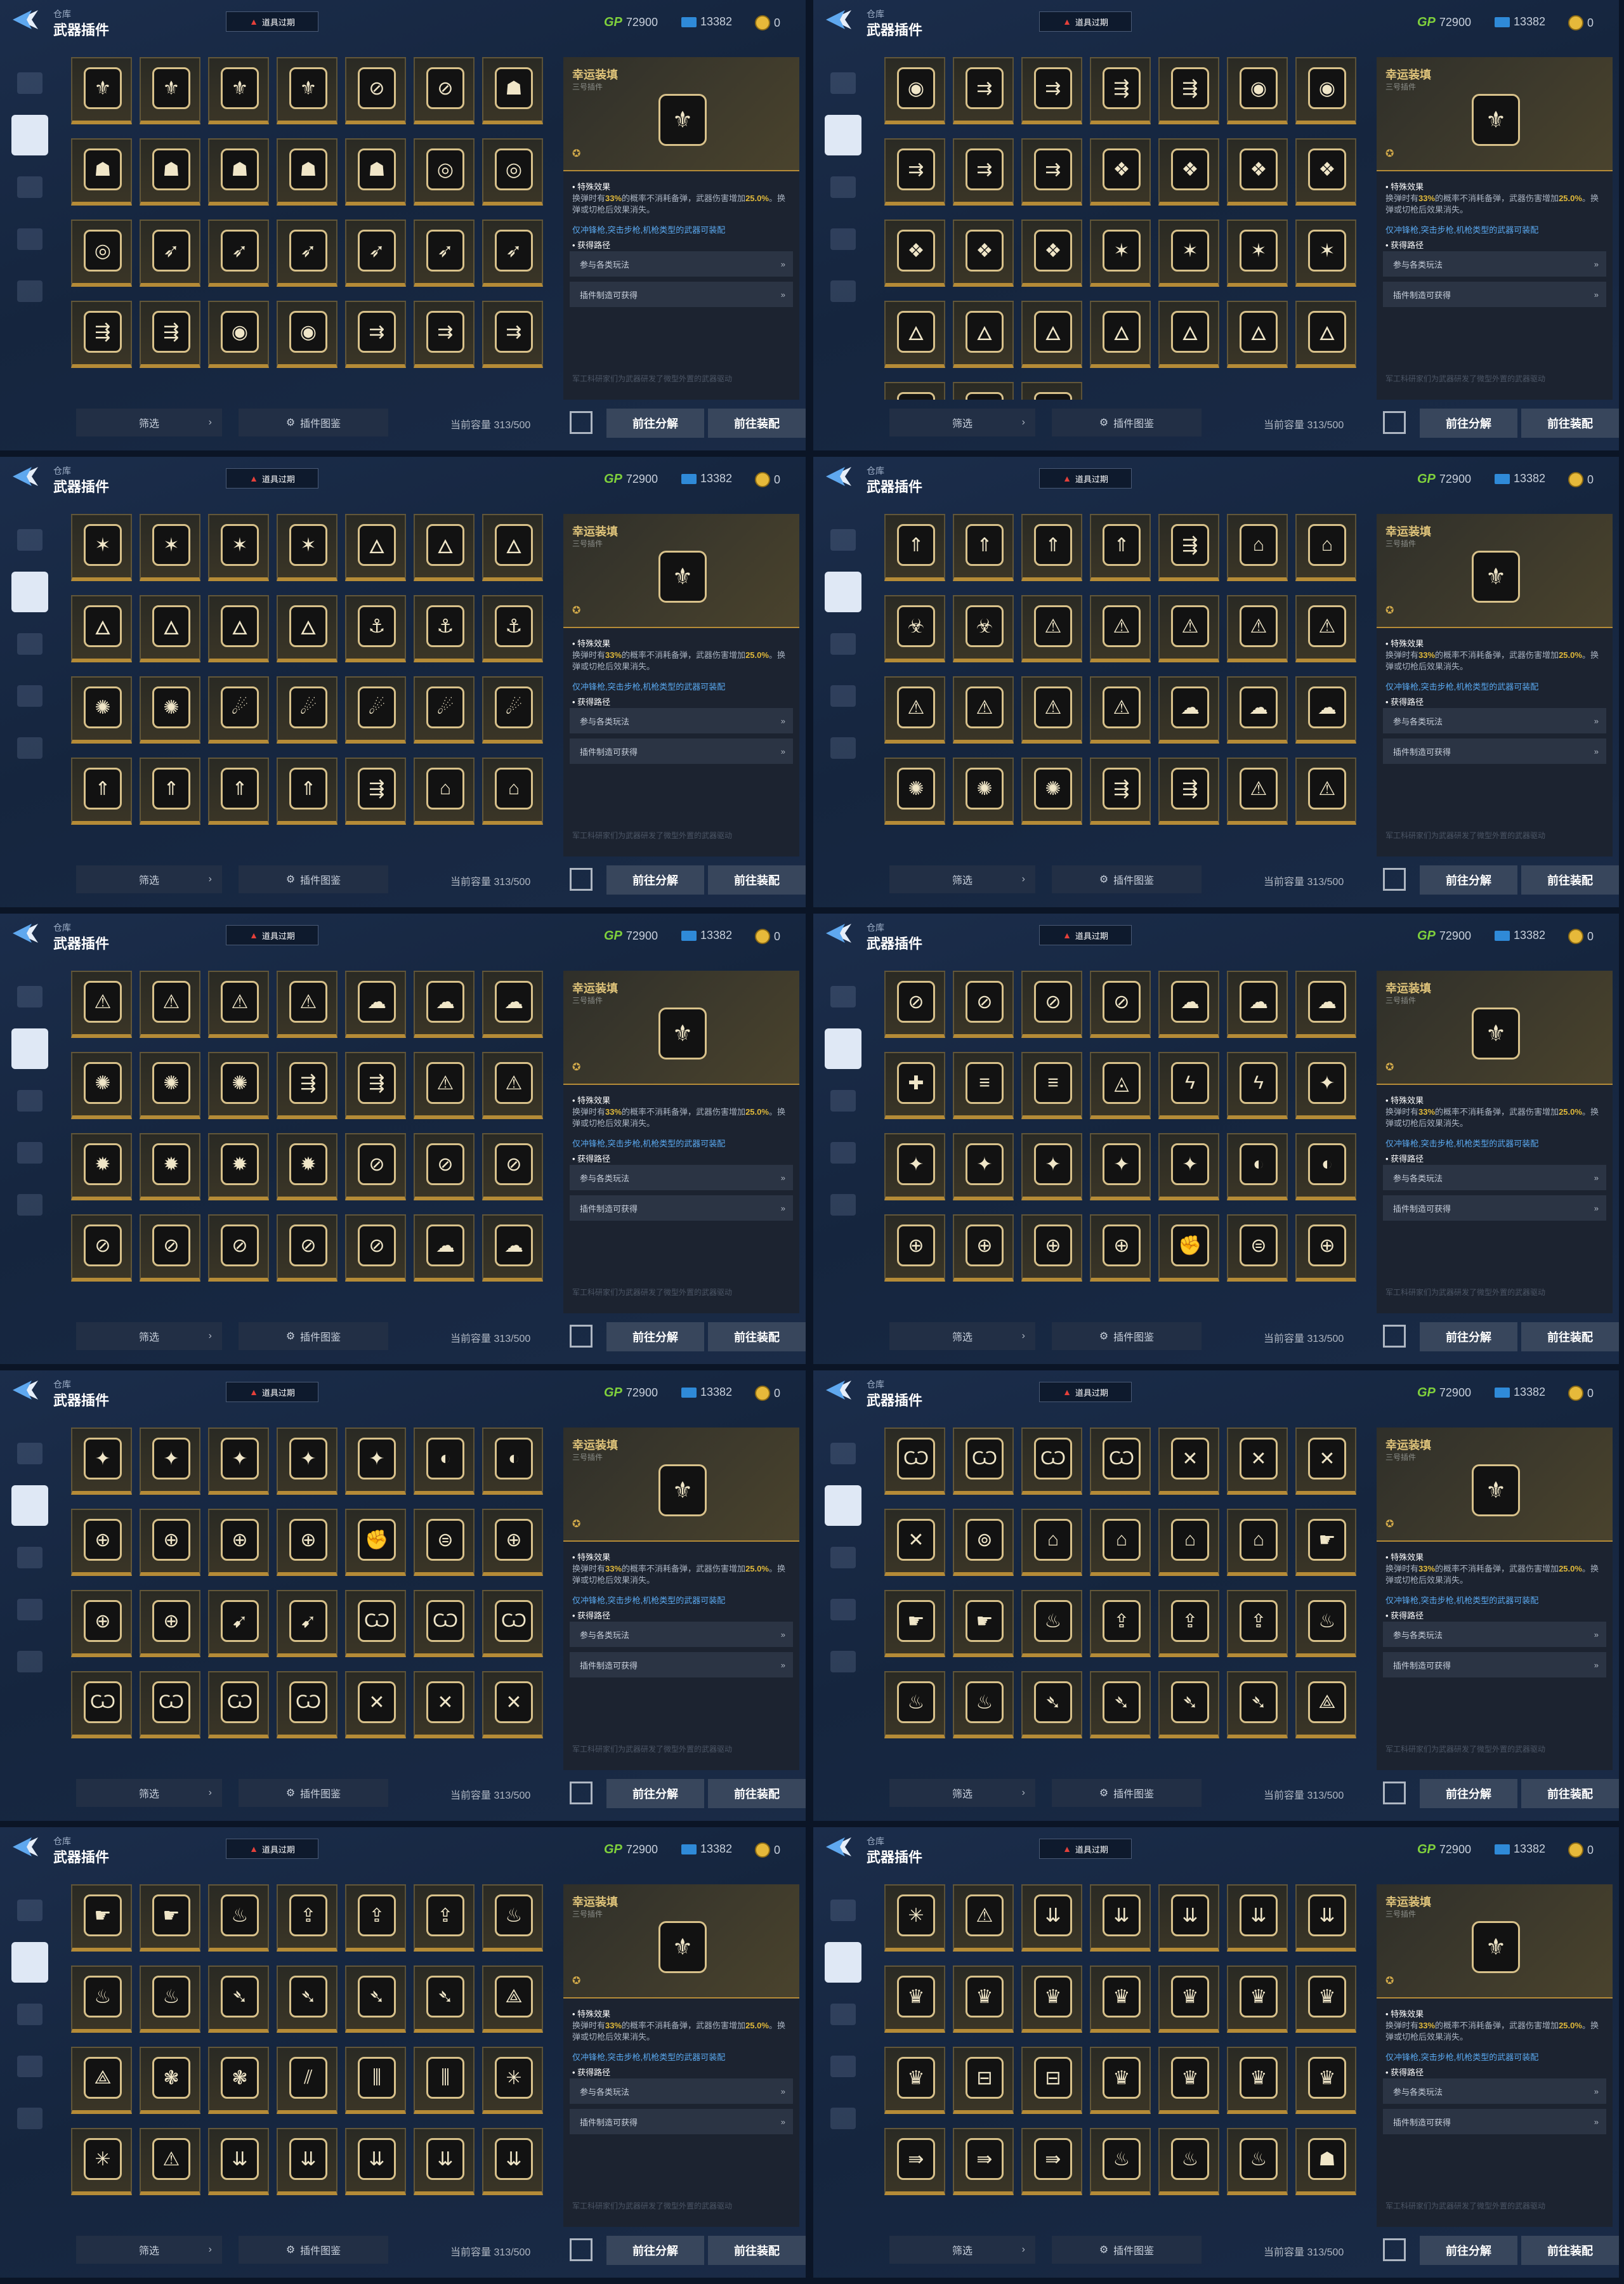  What do you see at coordinates (512, 172) in the screenshot?
I see `plugin-slot: ◎` at bounding box center [512, 172].